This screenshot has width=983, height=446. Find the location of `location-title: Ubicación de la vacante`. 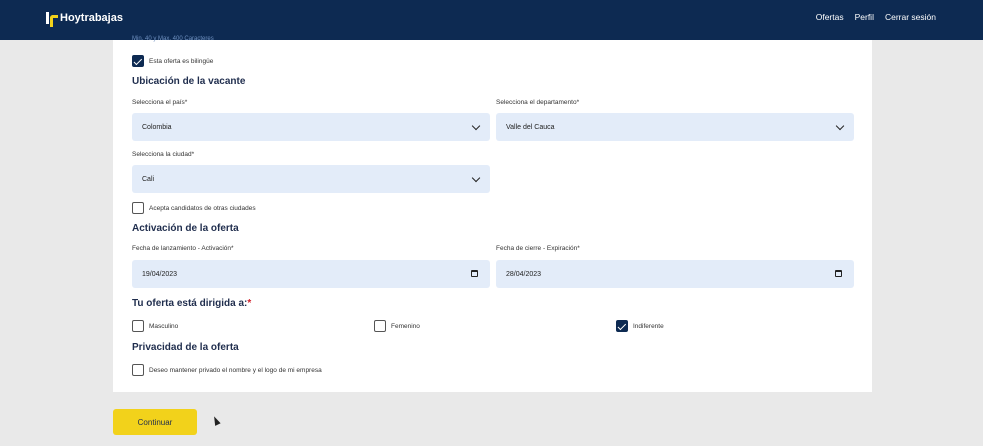

location-title: Ubicación de la vacante is located at coordinates (189, 81).